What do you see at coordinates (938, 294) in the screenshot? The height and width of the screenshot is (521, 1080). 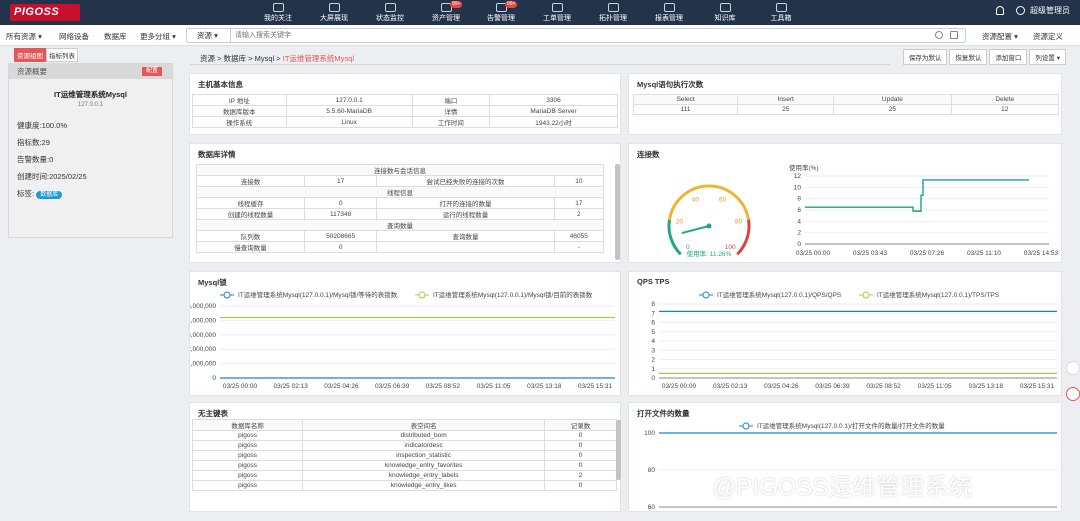 I see `legend-label: IT运维管理系统Mysql(127.0.0.1)/TPS/TPS` at bounding box center [938, 294].